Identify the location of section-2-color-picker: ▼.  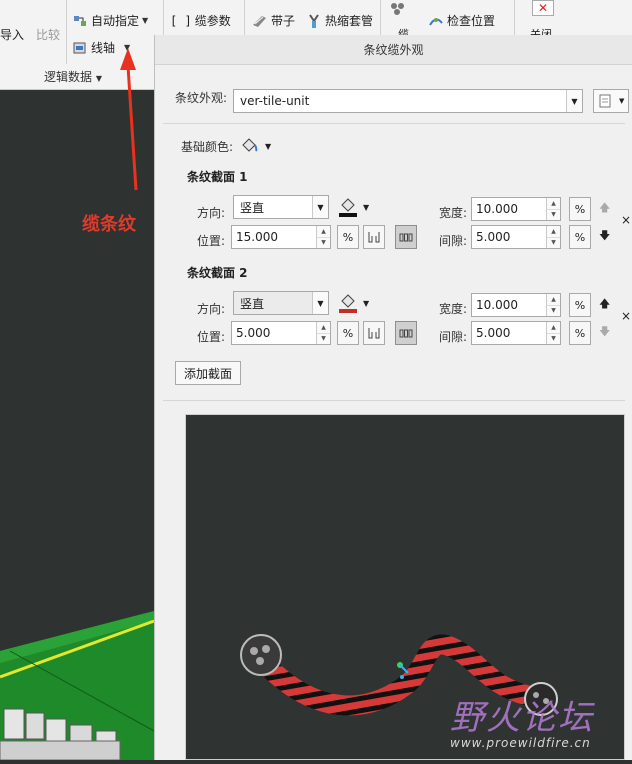
(353, 303).